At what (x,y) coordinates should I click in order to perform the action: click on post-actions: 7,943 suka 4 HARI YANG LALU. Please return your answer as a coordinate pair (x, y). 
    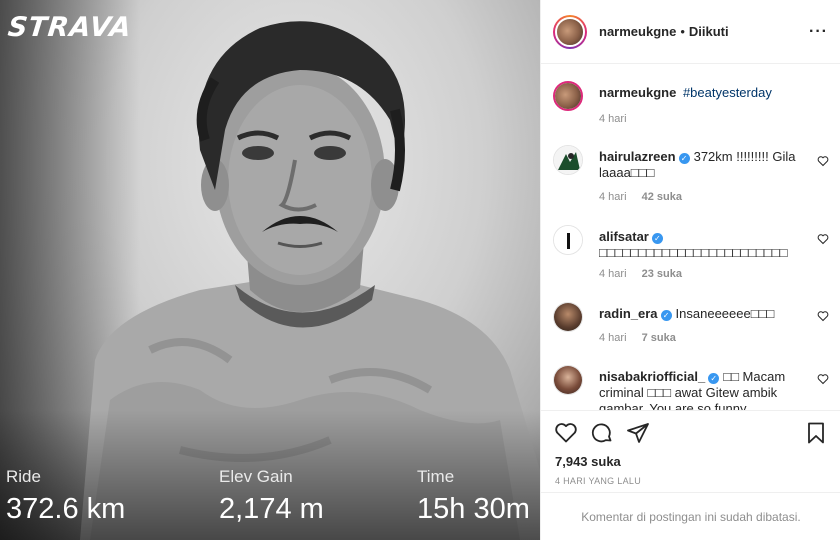
    Looking at the image, I should click on (690, 451).